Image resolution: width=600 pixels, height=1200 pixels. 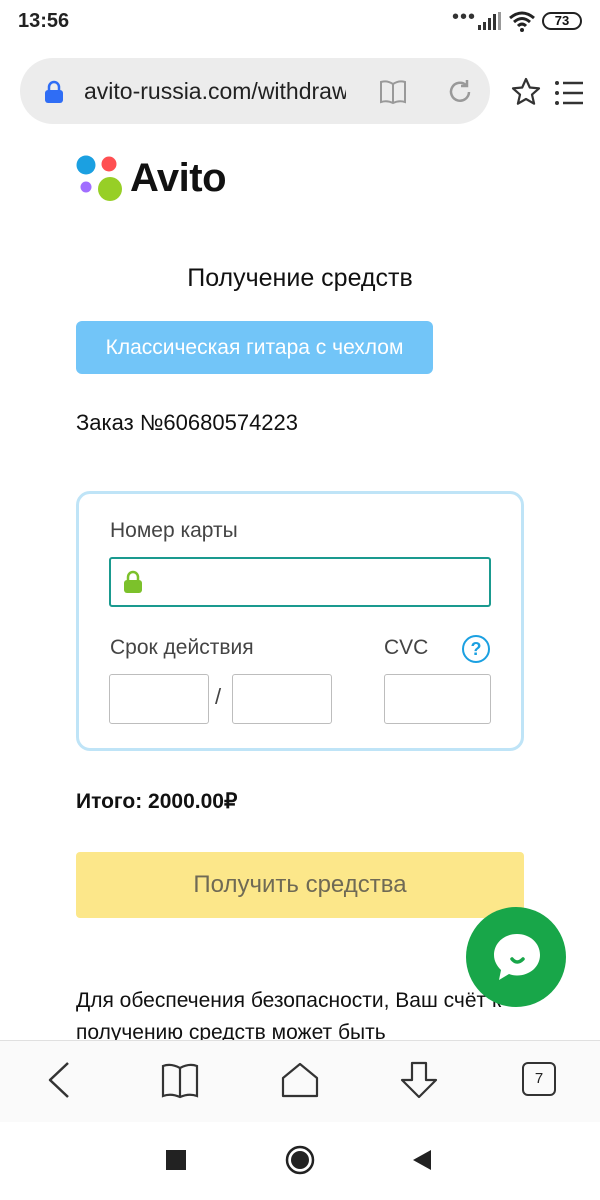 I want to click on status-time: 13:56, so click(x=44, y=21).